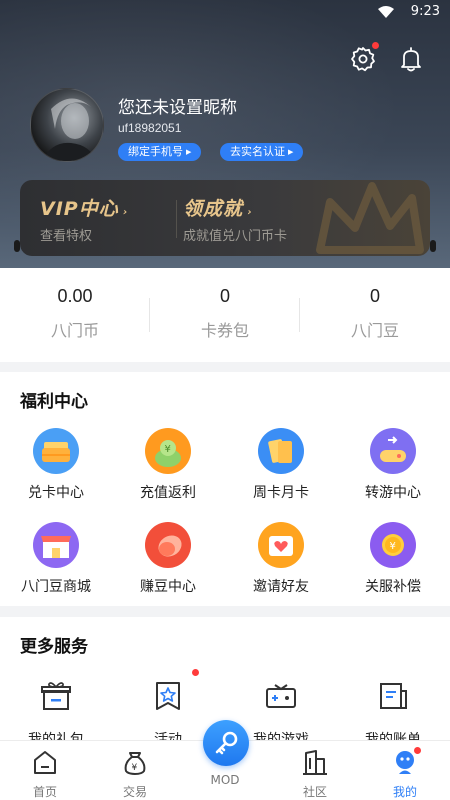  Describe the element at coordinates (281, 451) in the screenshot. I see `week-month-card-icon` at that location.